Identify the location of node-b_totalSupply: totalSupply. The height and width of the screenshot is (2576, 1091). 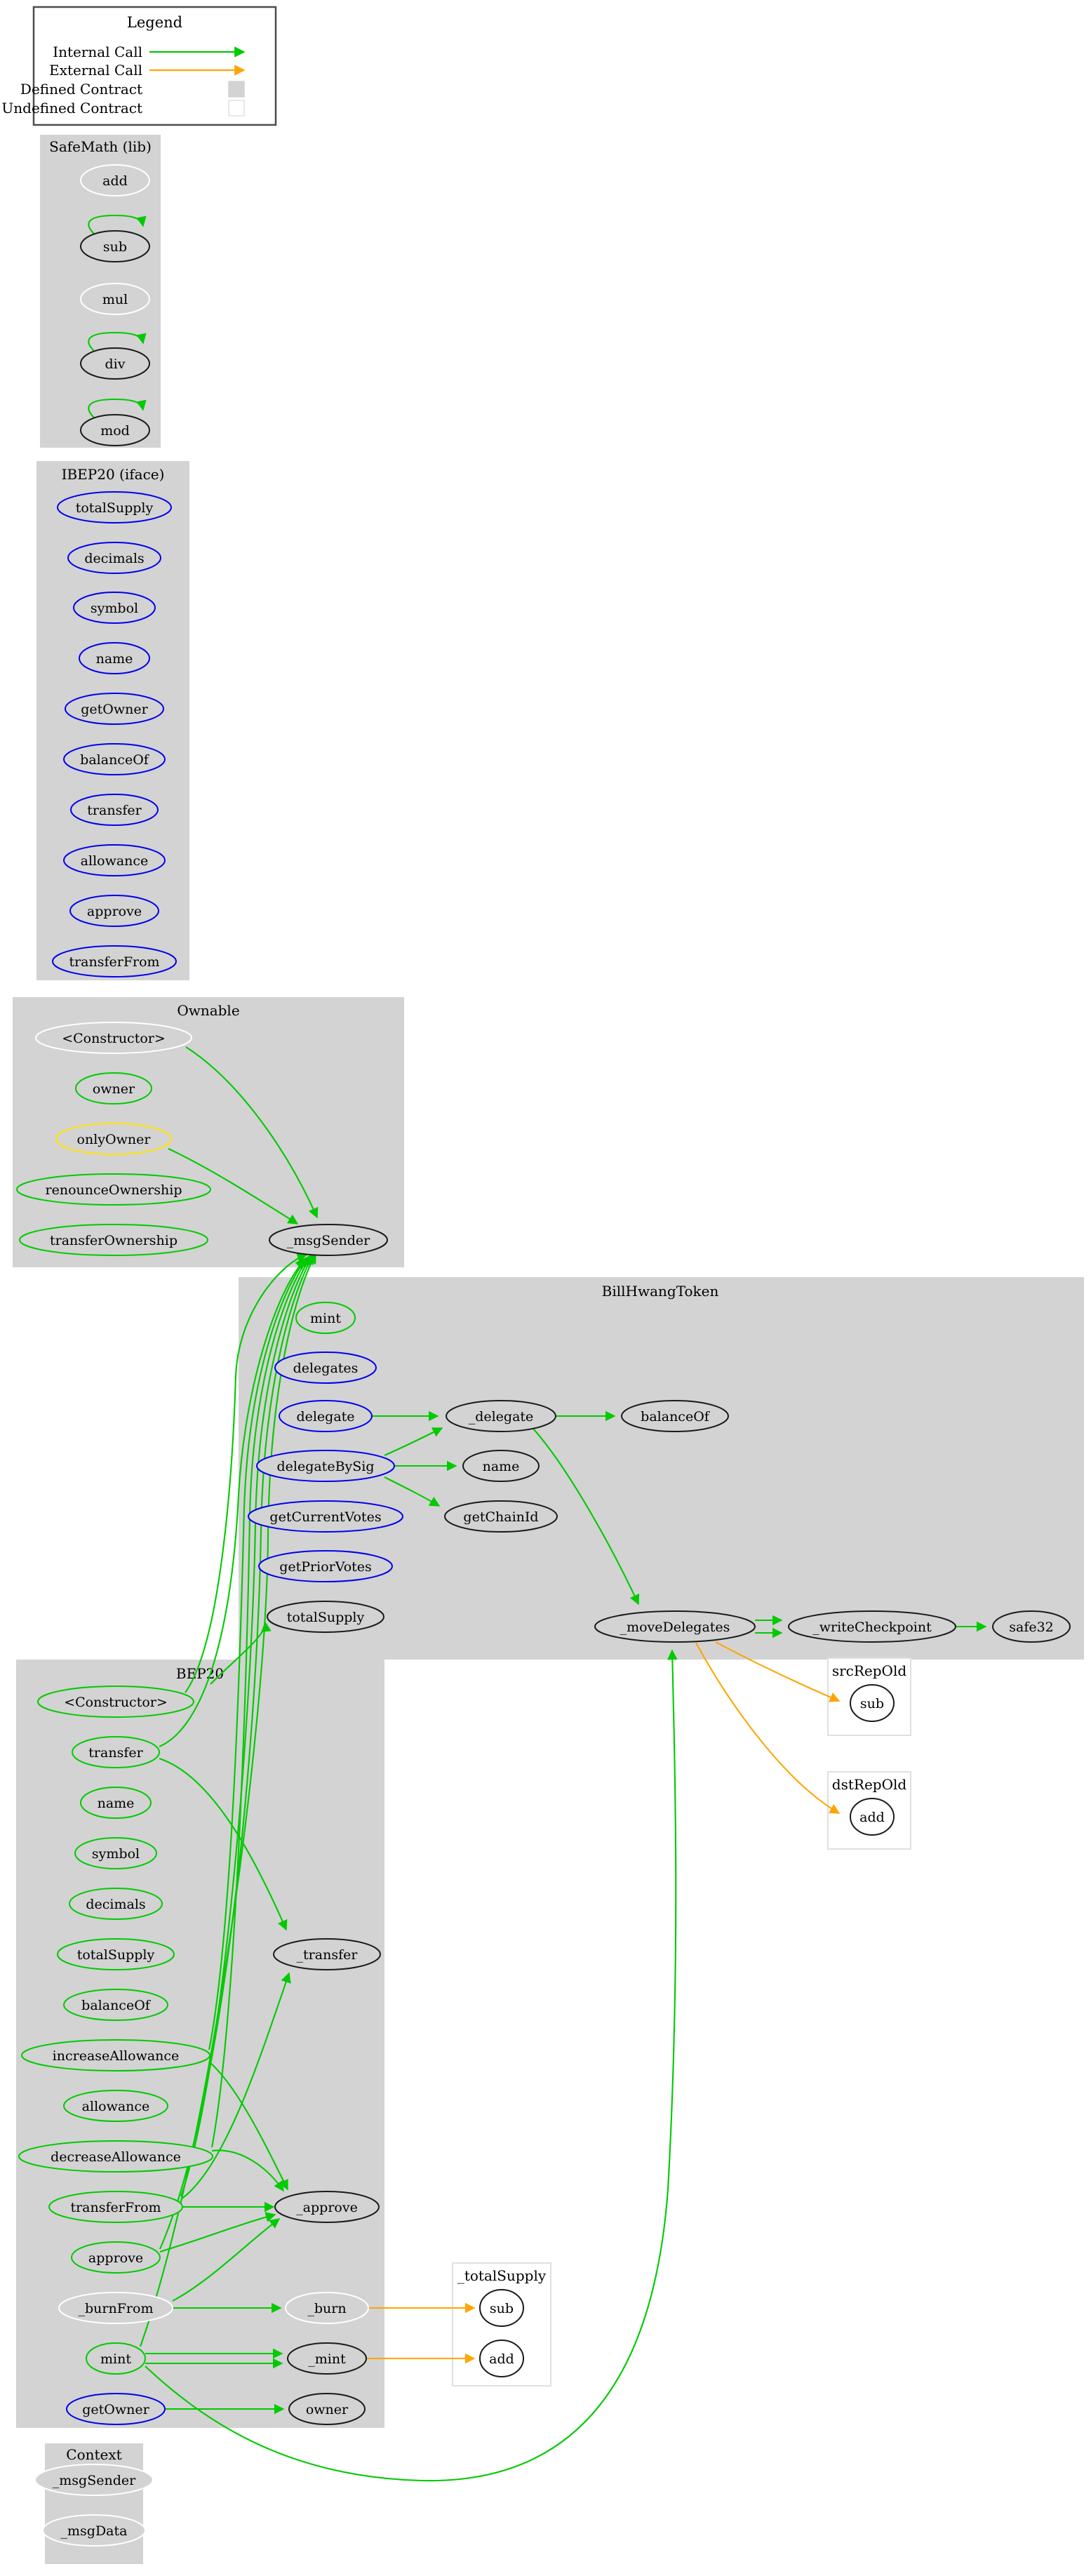
(325, 1617).